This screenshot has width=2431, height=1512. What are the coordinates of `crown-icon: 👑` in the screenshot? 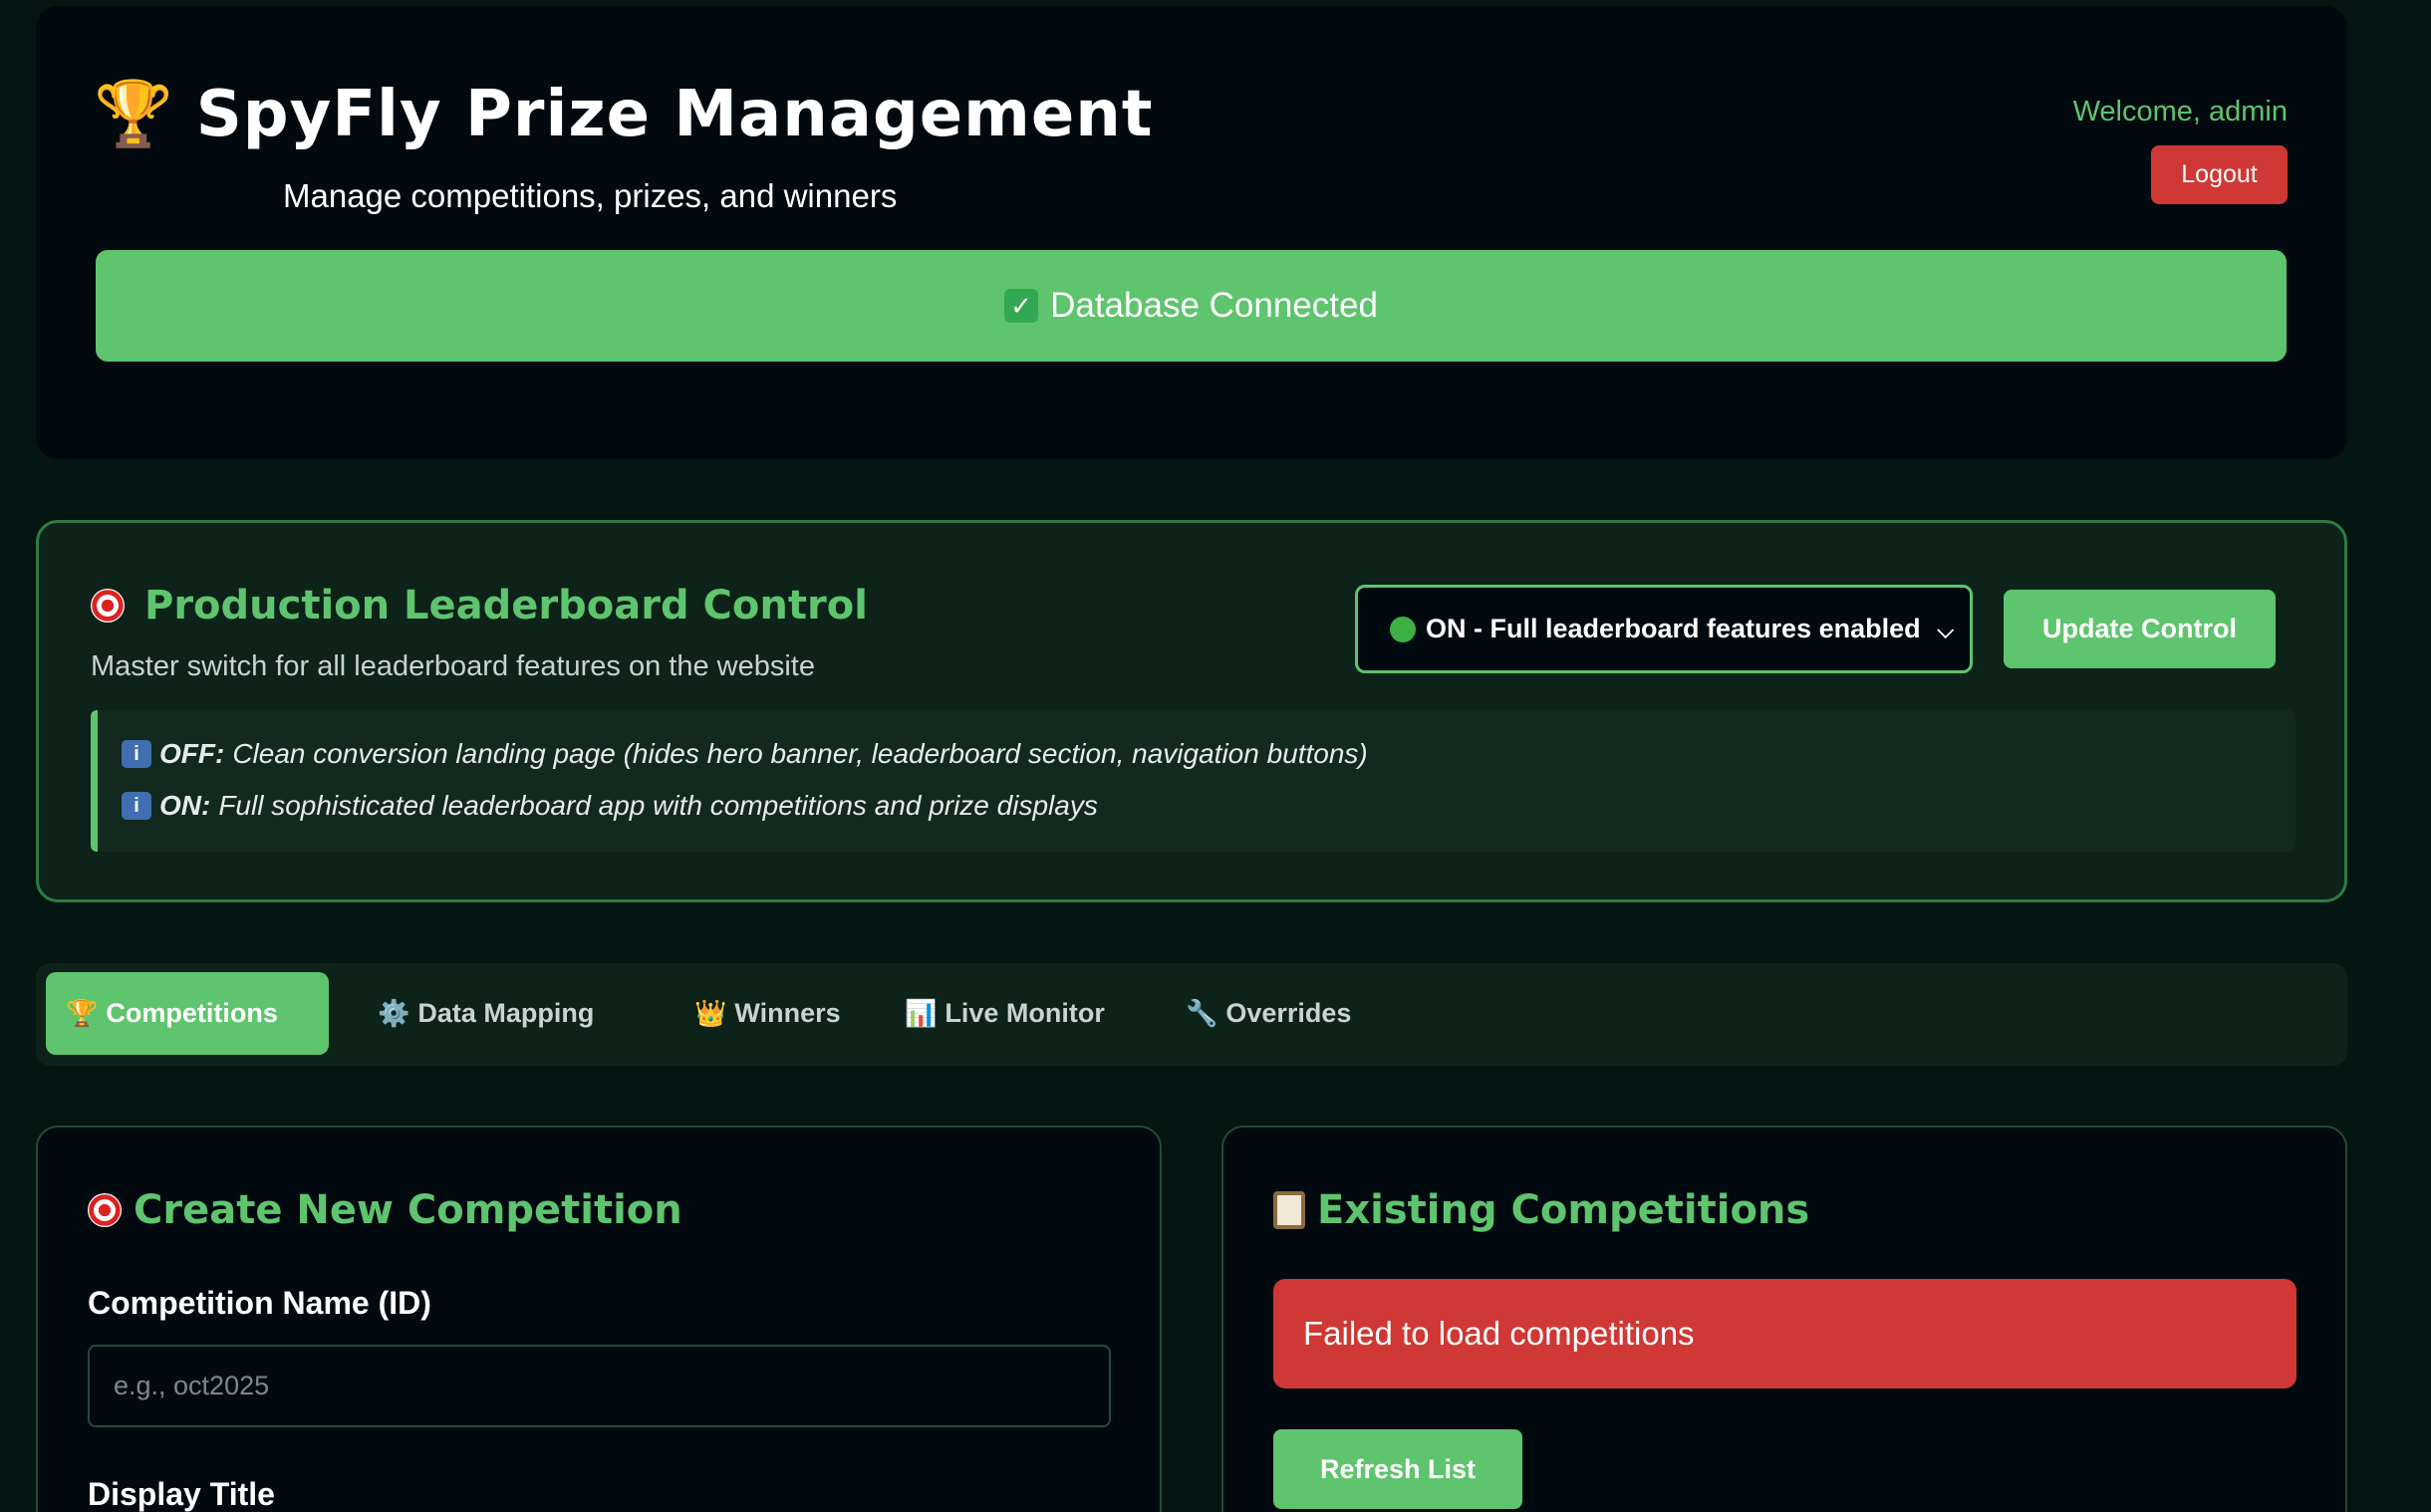 It's located at (710, 1013).